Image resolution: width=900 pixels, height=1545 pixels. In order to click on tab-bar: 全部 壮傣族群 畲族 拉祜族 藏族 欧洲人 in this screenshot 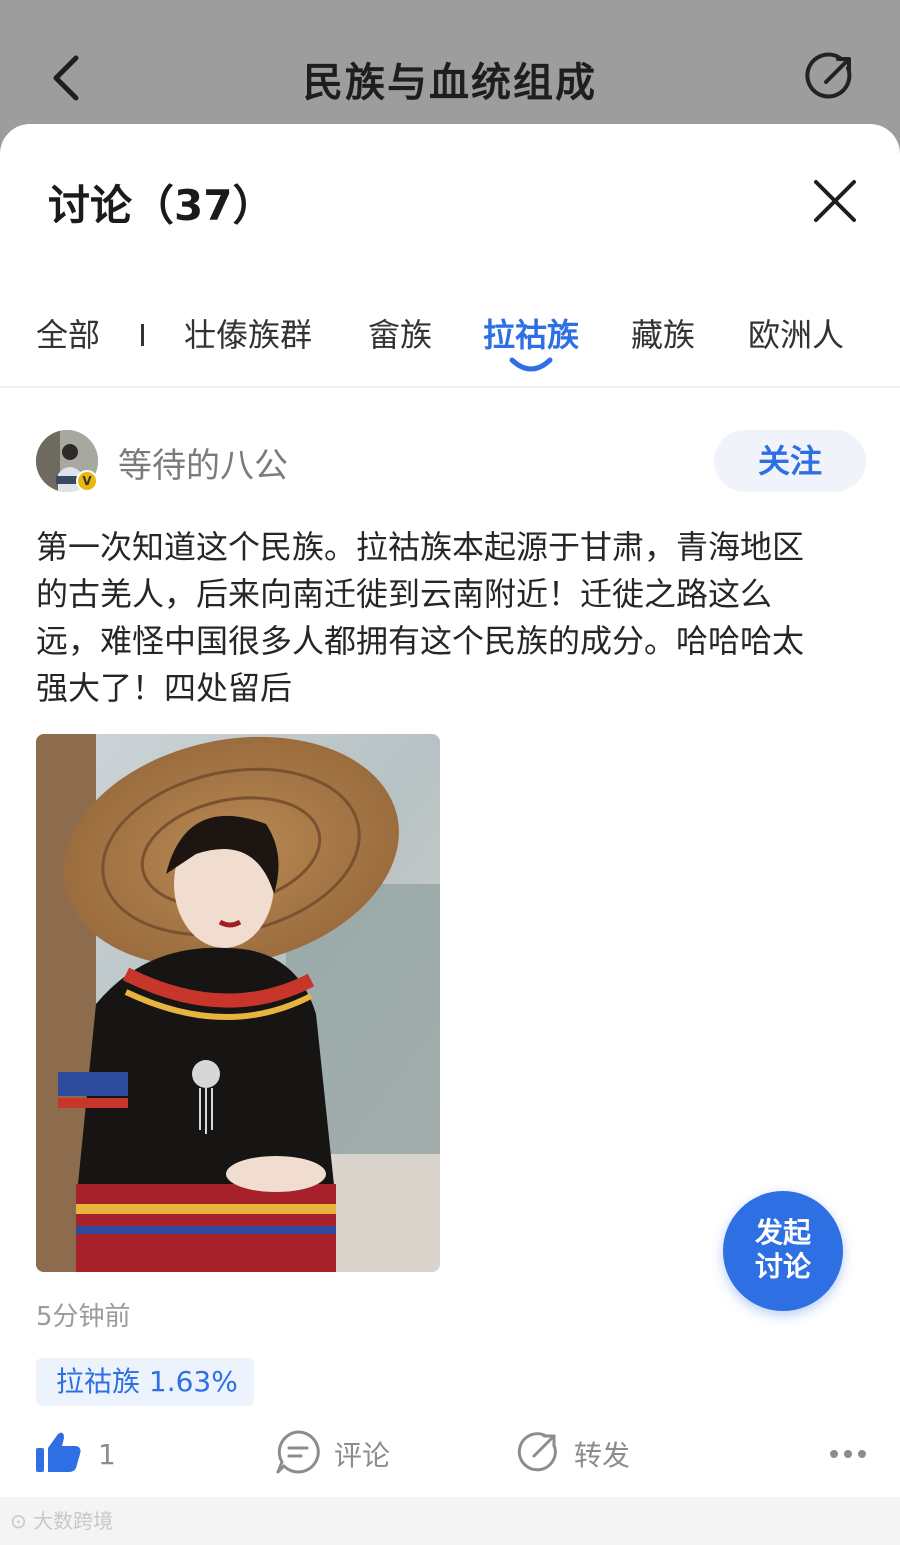, I will do `click(450, 346)`.